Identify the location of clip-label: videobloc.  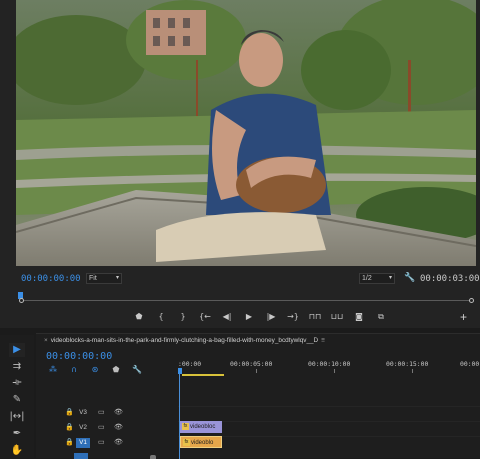
(203, 427).